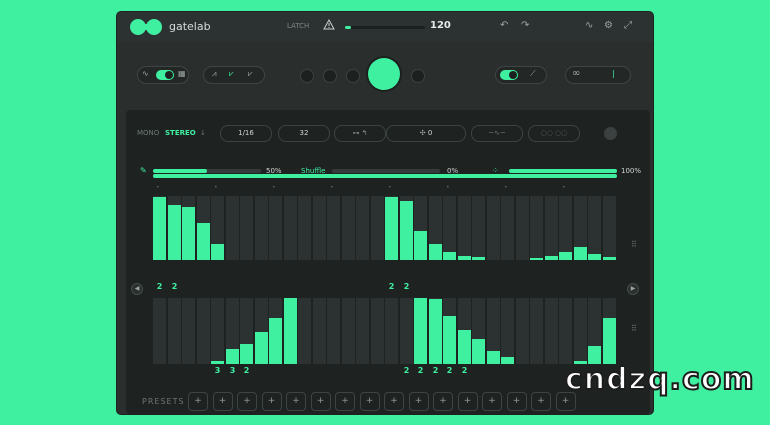 The image size is (770, 425). I want to click on rate-selector: 1/16, so click(246, 133).